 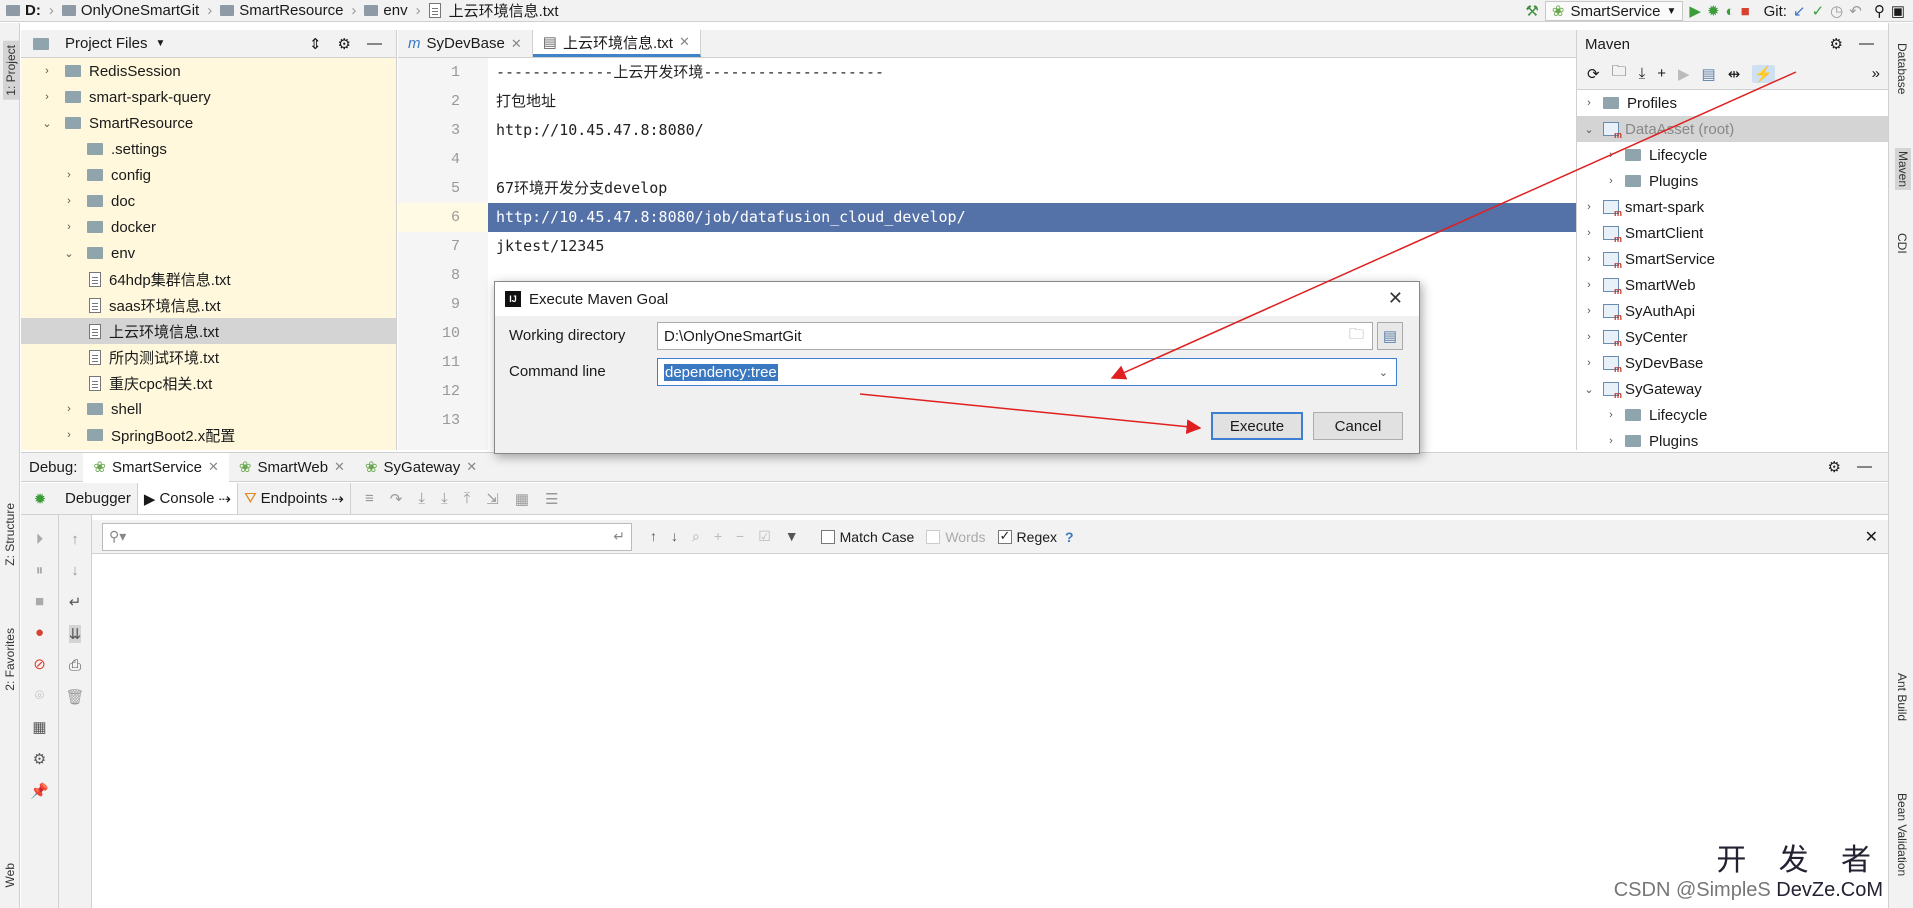 What do you see at coordinates (11, 70) in the screenshot?
I see `project-tool-button: 1: Project` at bounding box center [11, 70].